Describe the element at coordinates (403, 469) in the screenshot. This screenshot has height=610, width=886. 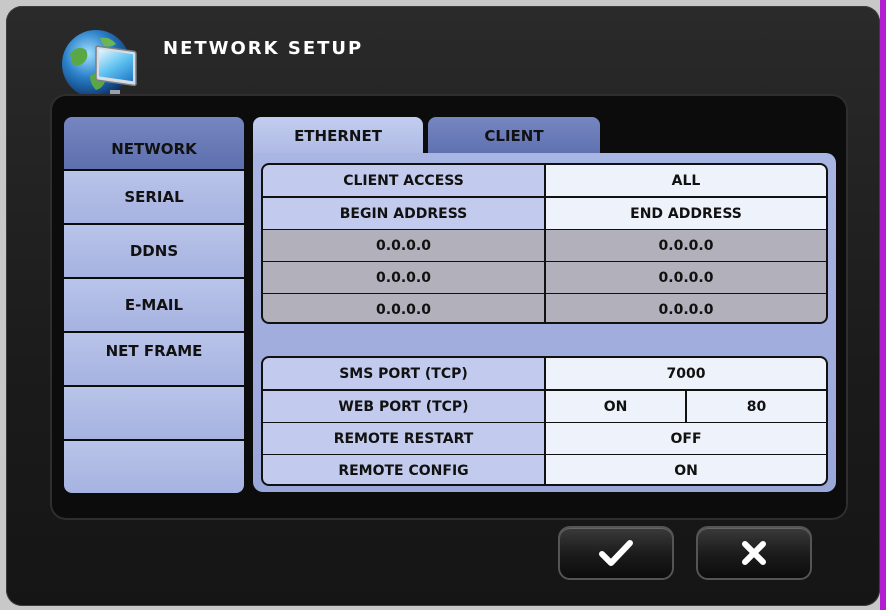
I see `remote-config-label: REMOTE CONFIG` at that location.